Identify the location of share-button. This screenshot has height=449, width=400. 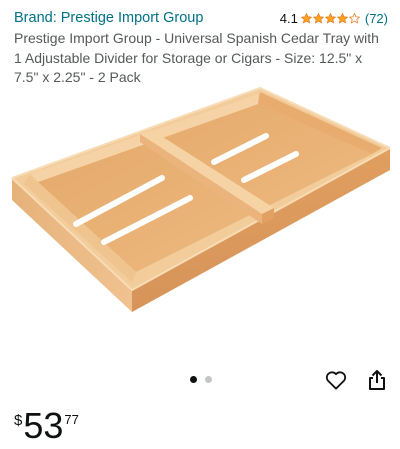
(377, 380).